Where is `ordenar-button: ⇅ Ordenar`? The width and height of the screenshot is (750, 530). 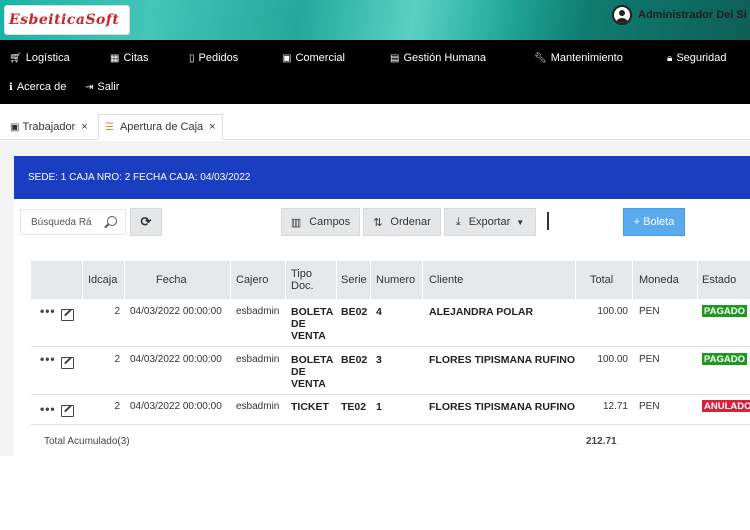 ordenar-button: ⇅ Ordenar is located at coordinates (402, 222).